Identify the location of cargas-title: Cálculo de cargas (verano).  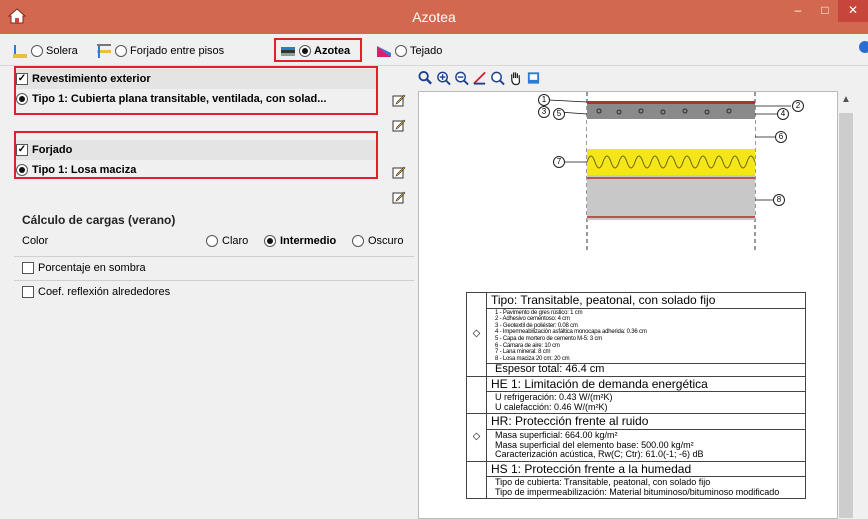
(99, 220).